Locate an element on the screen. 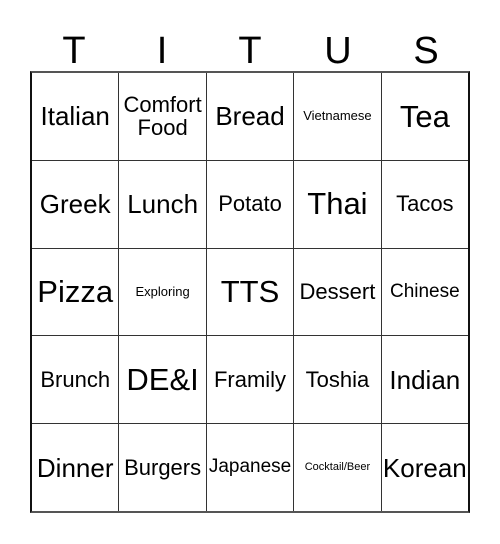 This screenshot has width=500, height=544. bingo-cell-r5c5: Korean is located at coordinates (425, 467).